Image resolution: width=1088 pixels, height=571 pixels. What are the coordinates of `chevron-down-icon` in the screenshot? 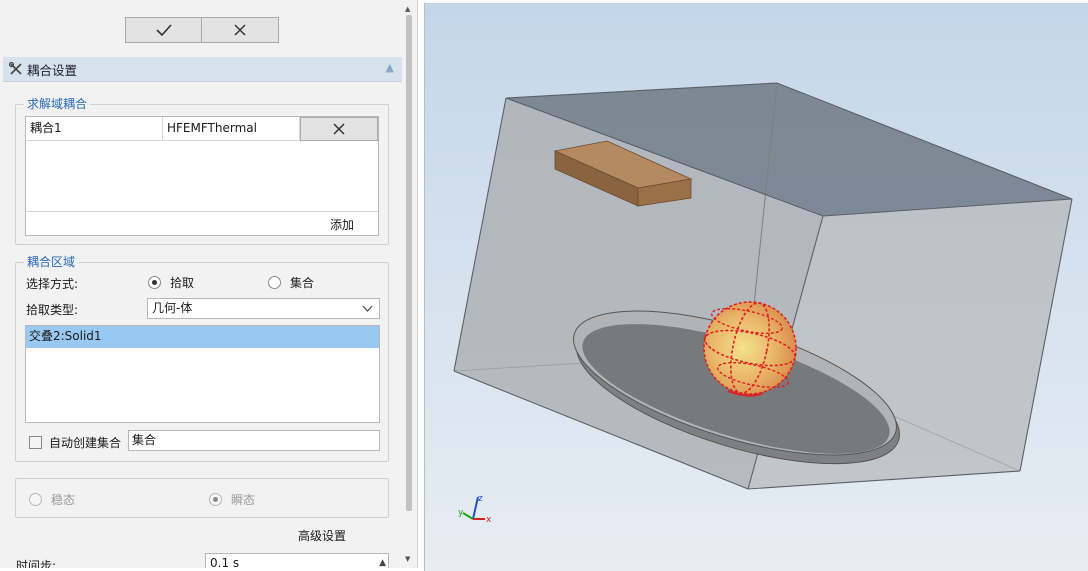 It's located at (367, 311).